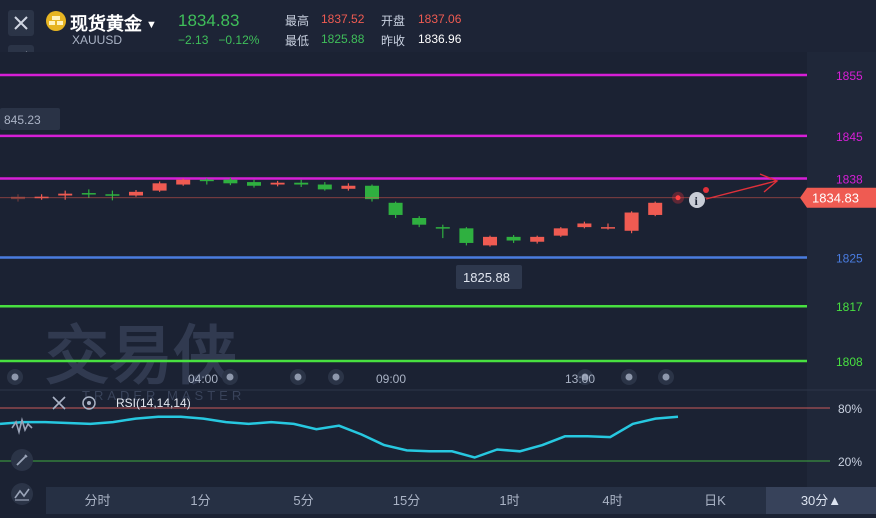 This screenshot has width=876, height=518. Describe the element at coordinates (22, 460) in the screenshot. I see `draw-pen-icon` at that location.